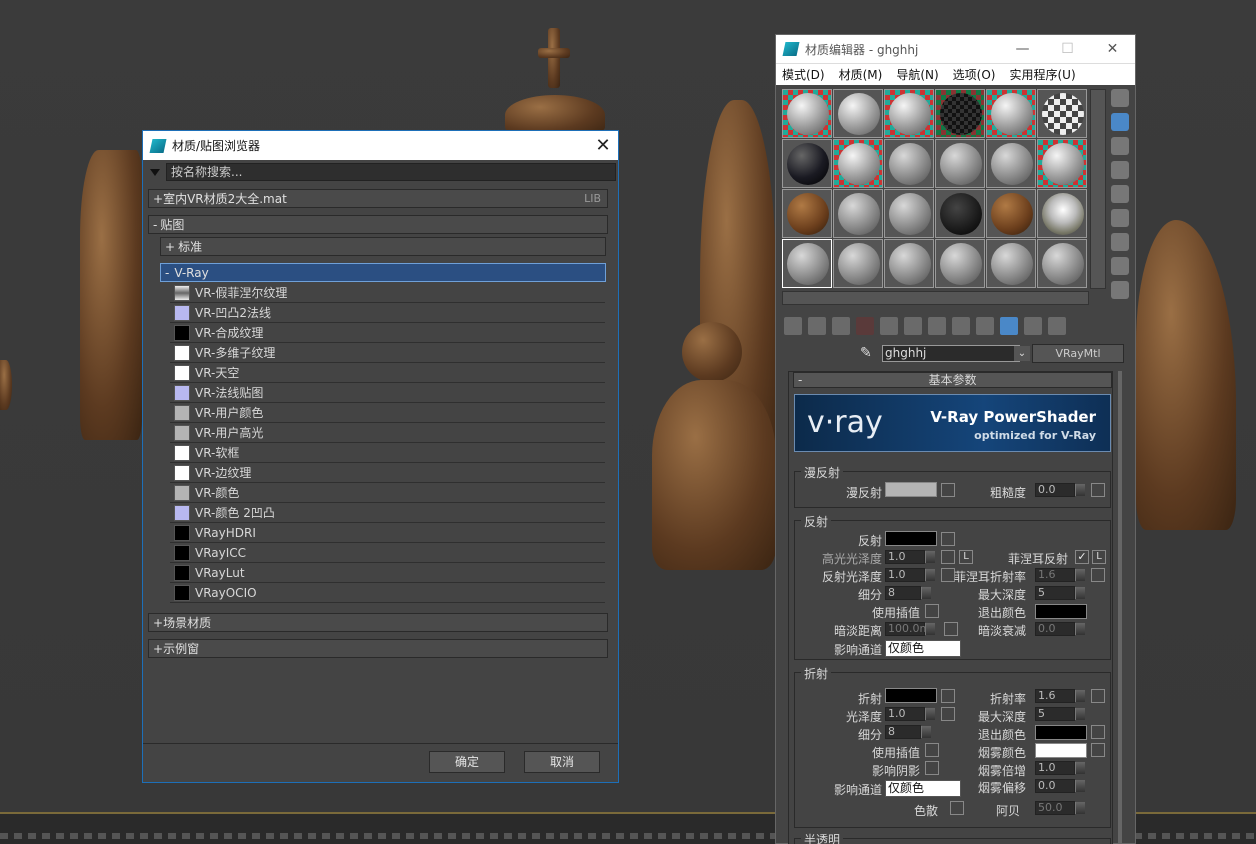 This screenshot has width=1256, height=844. I want to click on fresnel-lock-button: L, so click(1099, 557).